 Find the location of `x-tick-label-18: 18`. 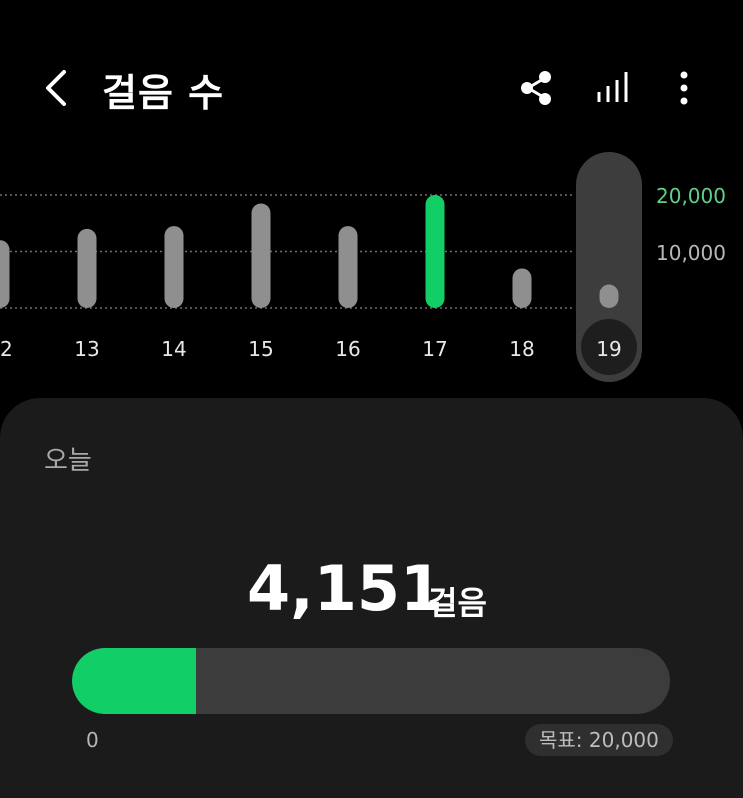

x-tick-label-18: 18 is located at coordinates (521, 349).